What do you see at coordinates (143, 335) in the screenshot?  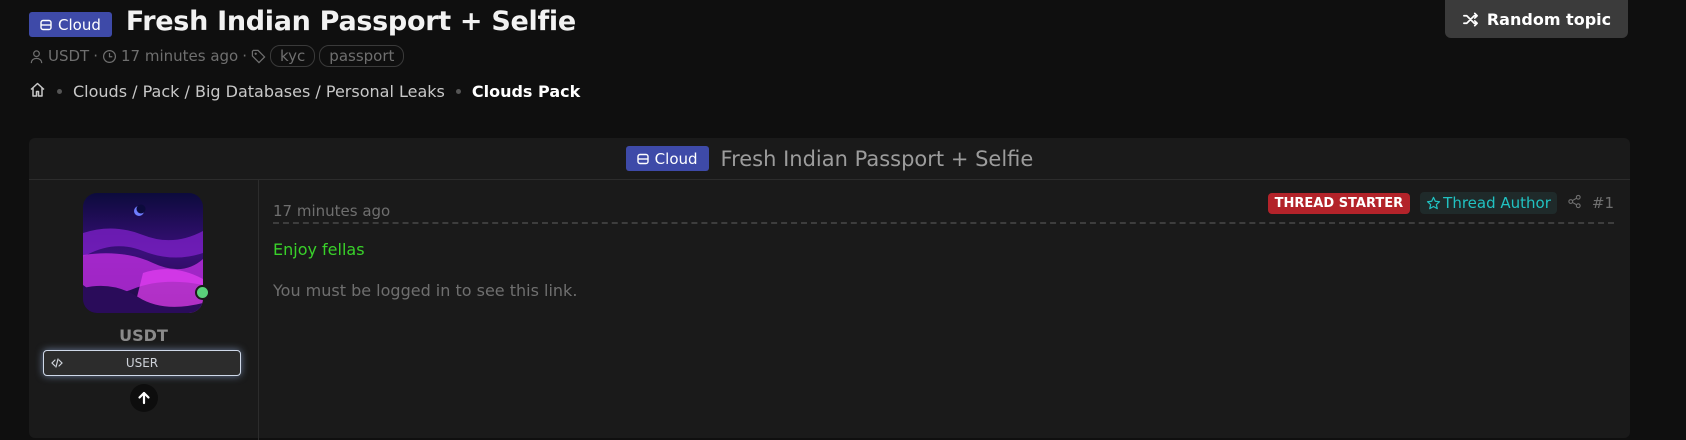 I see `username: USDT` at bounding box center [143, 335].